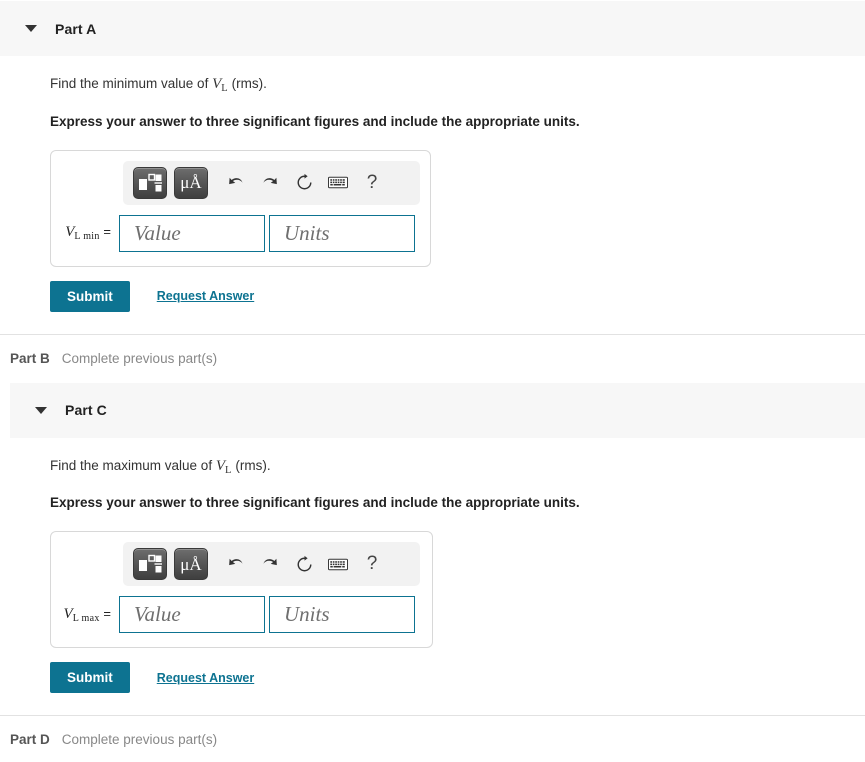 The image size is (865, 762). Describe the element at coordinates (307, 232) in the screenshot. I see `units-placeholder-a: Units` at that location.